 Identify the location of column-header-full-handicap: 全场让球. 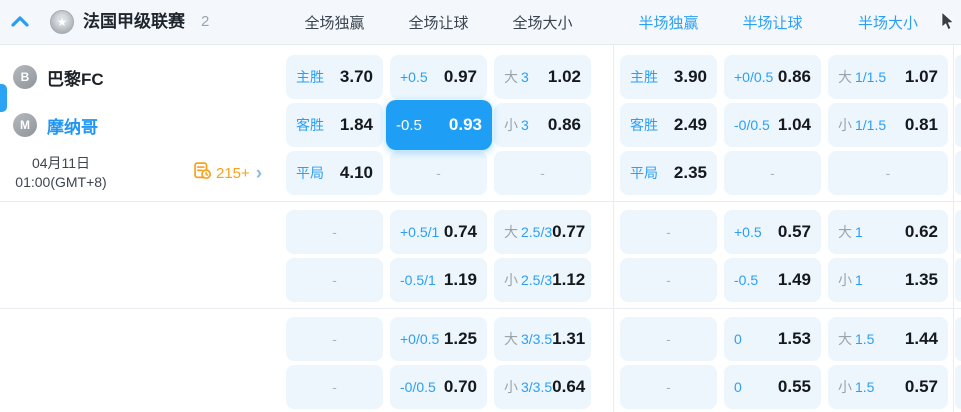
(438, 23).